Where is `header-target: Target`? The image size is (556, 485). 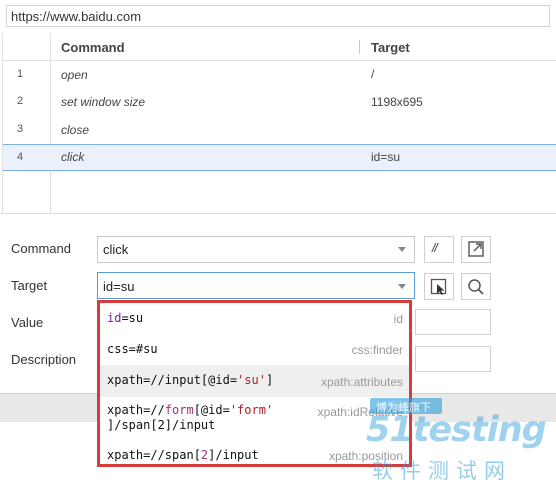
header-target: Target is located at coordinates (390, 47).